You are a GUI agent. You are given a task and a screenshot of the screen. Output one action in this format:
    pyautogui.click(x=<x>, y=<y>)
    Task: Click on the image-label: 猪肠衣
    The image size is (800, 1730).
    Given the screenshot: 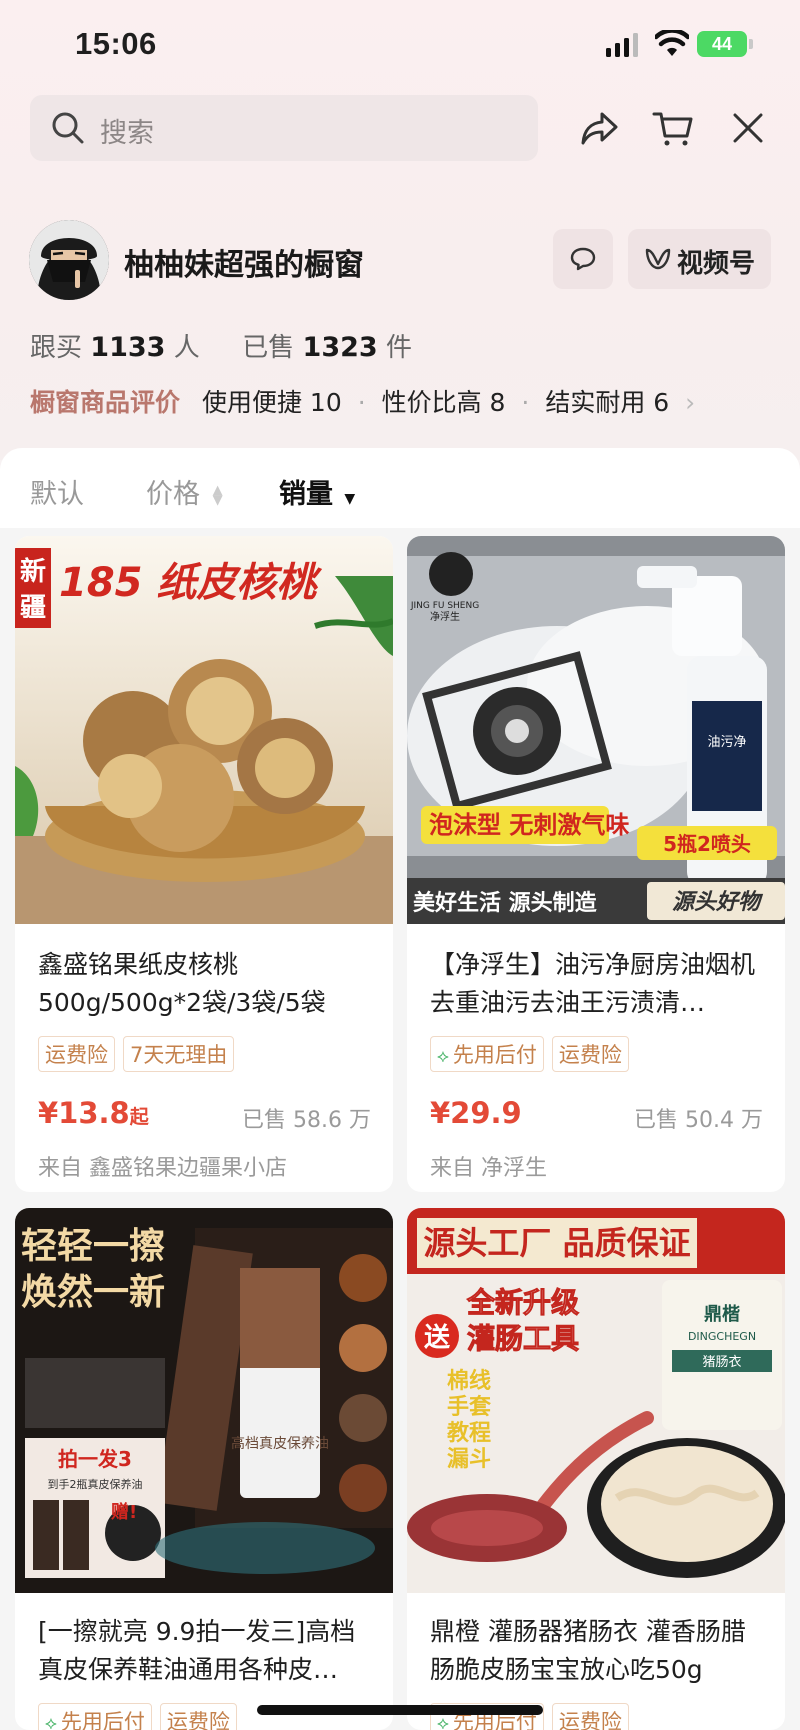 What is the action you would take?
    pyautogui.click(x=721, y=1362)
    